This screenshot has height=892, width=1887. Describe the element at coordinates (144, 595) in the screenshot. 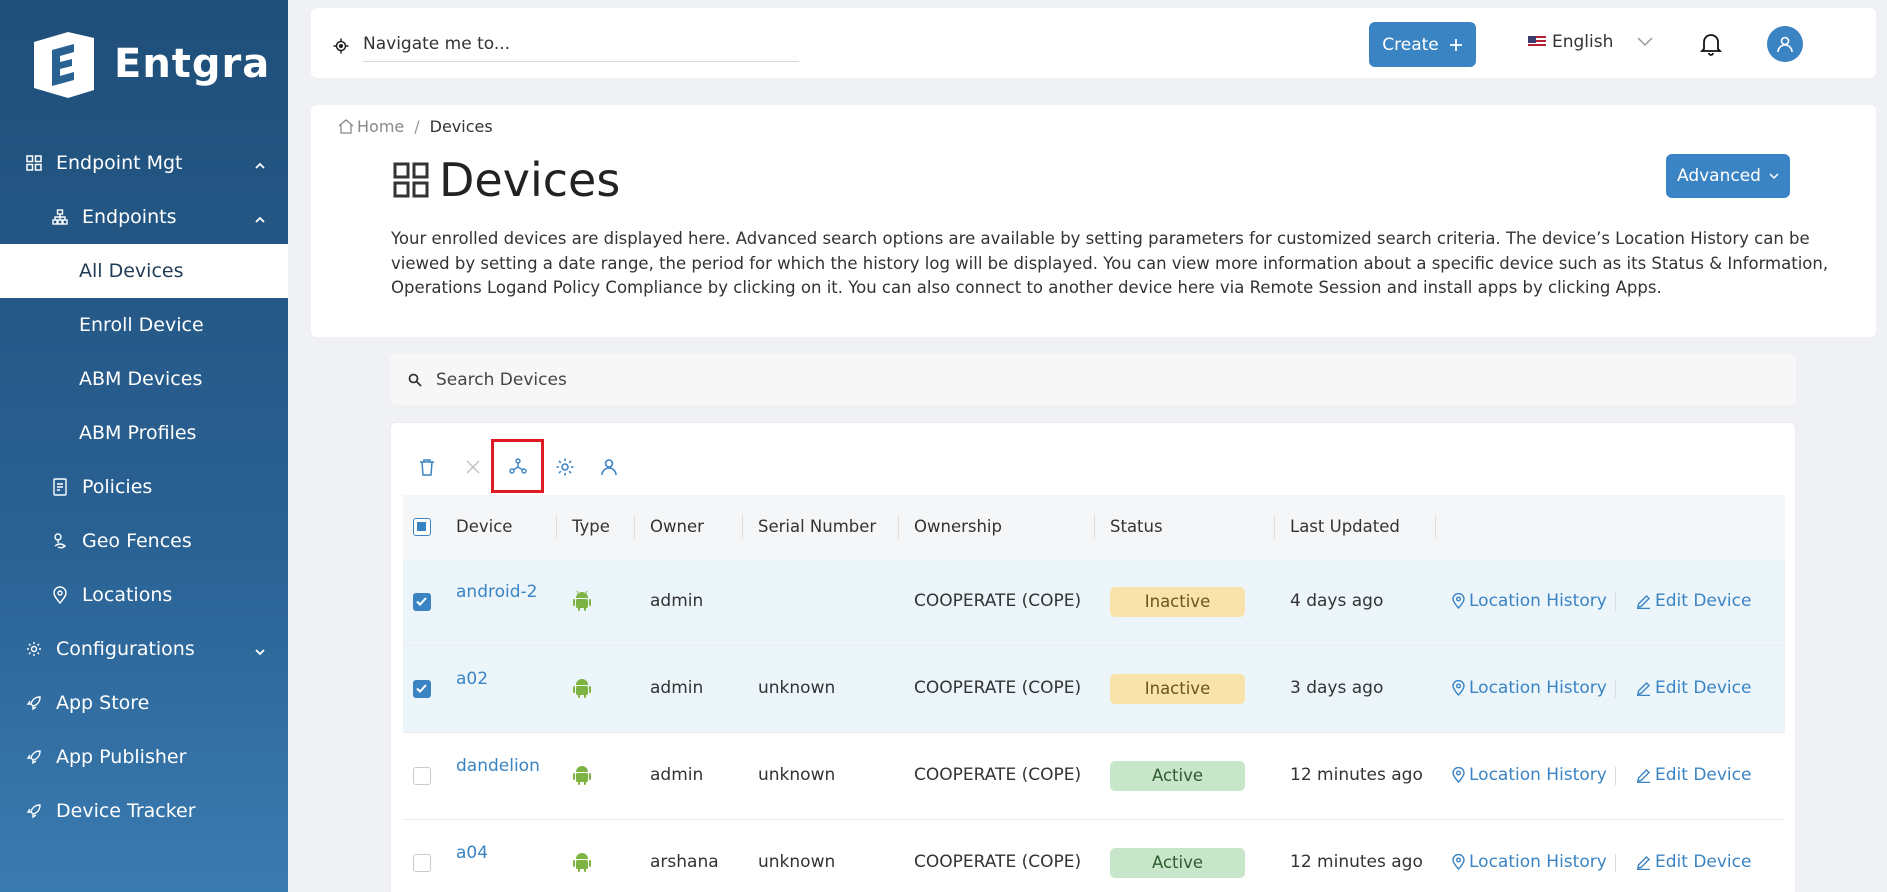

I see `sidebar-item-locations: Locations` at that location.